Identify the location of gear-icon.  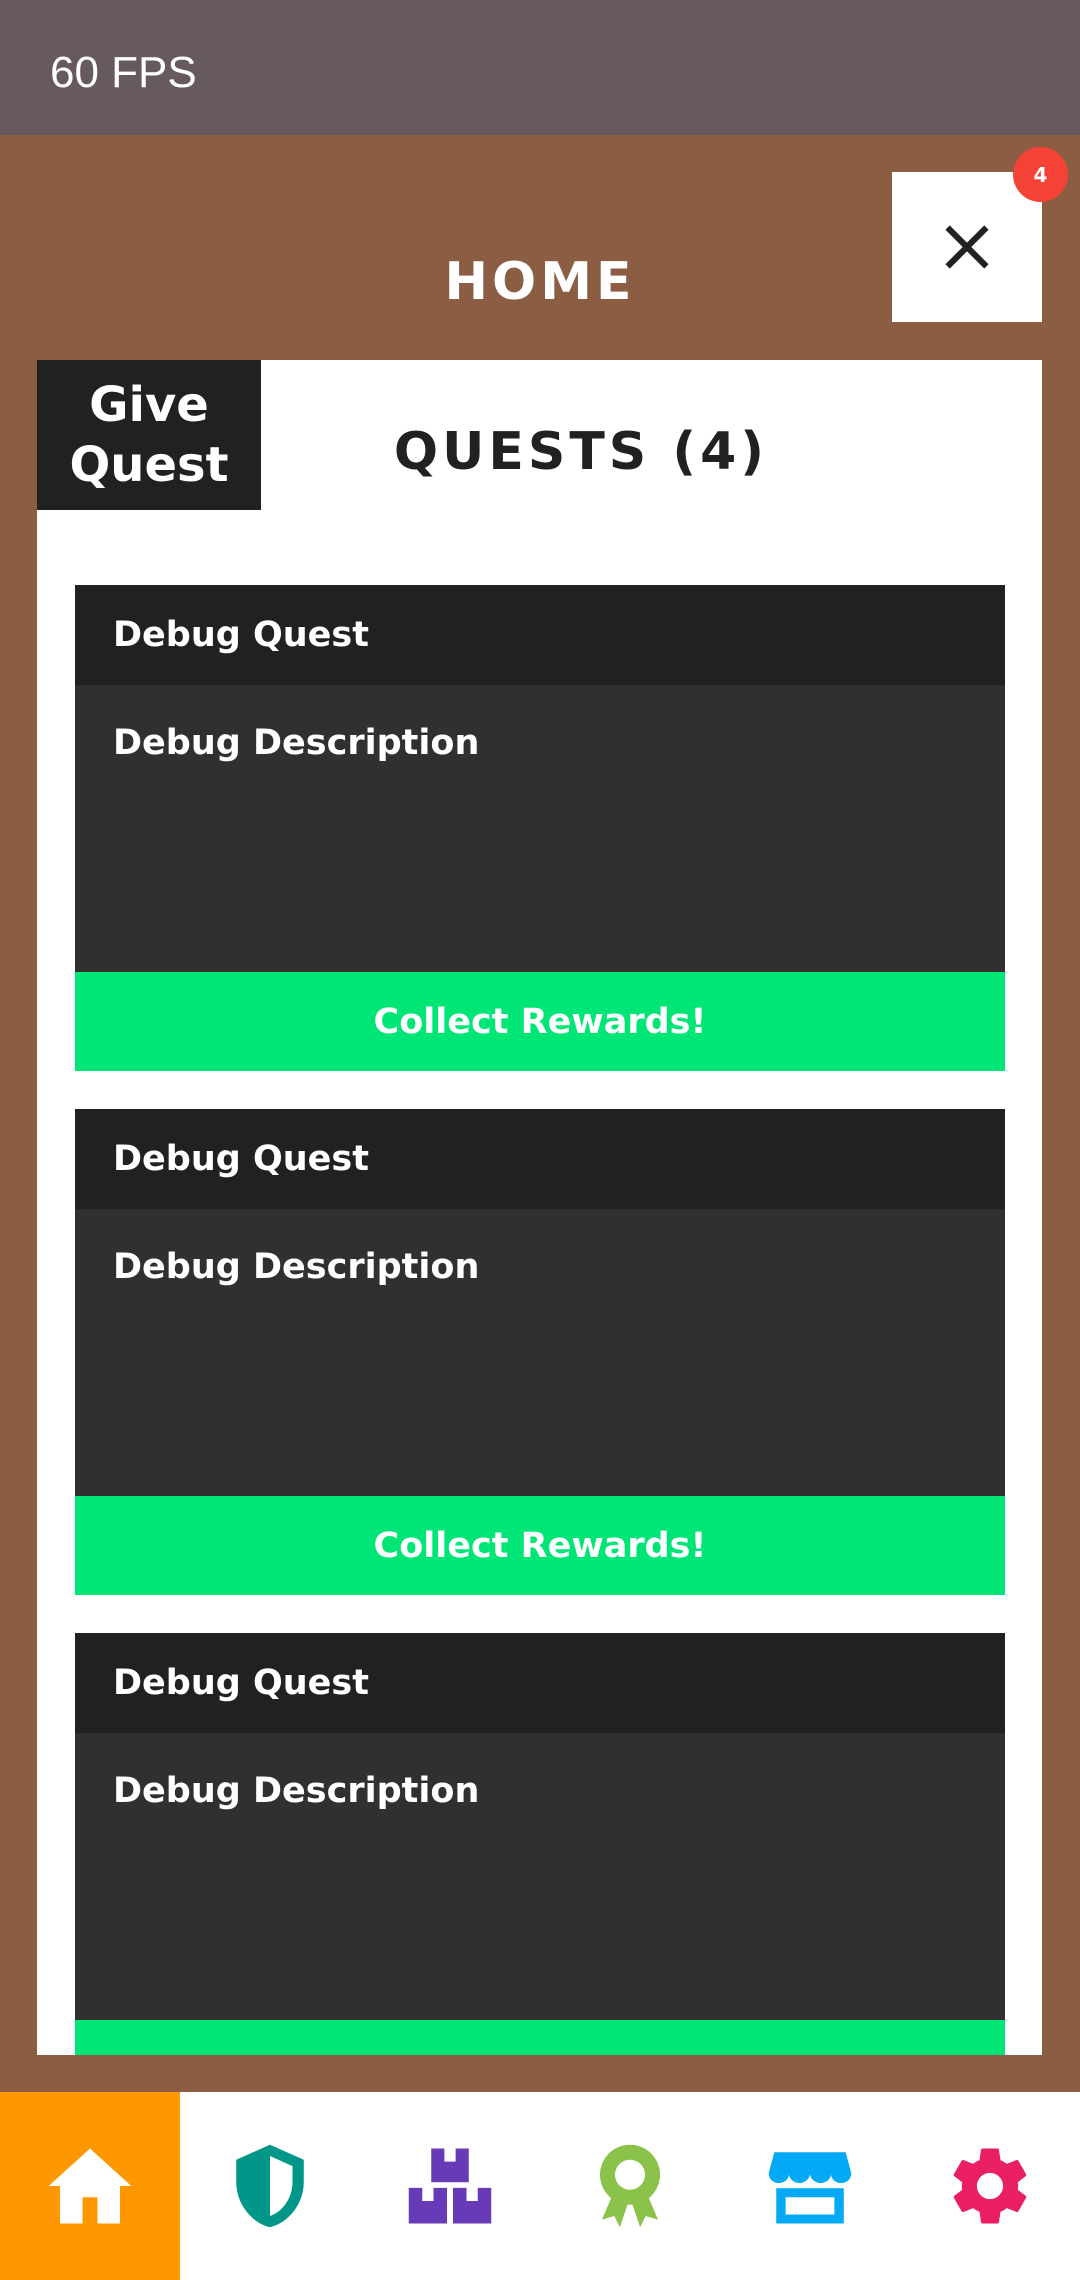
(990, 2186).